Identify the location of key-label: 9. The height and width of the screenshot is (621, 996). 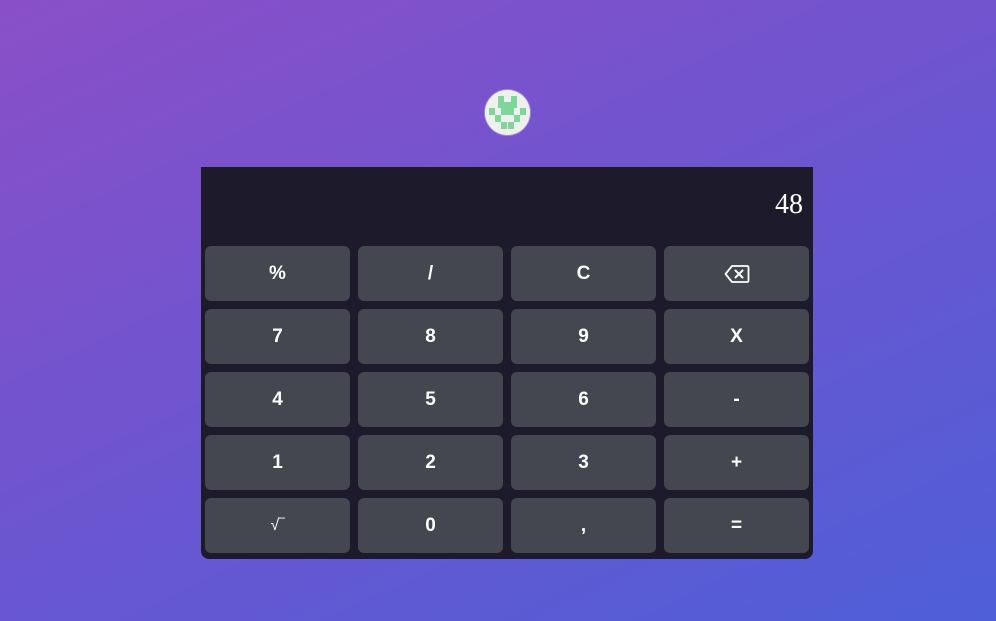
(583, 336).